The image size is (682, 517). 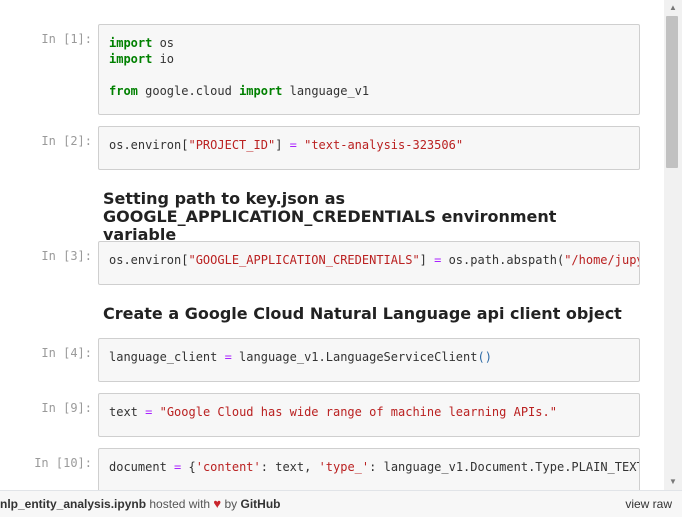 I want to click on file-link: nlp_entity_analysis.ipynb, so click(x=73, y=504).